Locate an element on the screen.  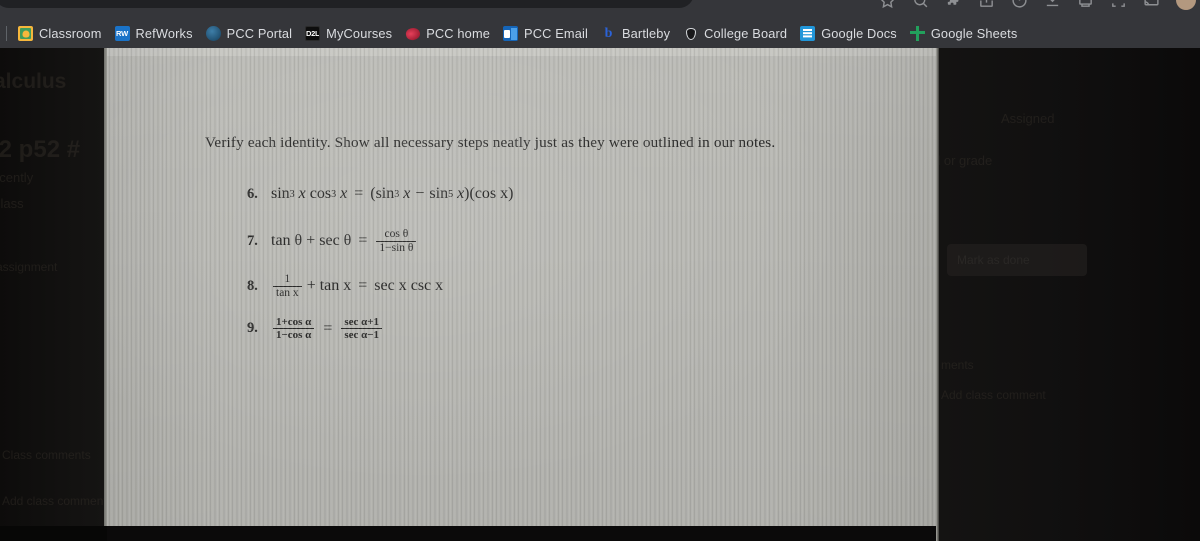
zoom-icon is located at coordinates (1118, 4).